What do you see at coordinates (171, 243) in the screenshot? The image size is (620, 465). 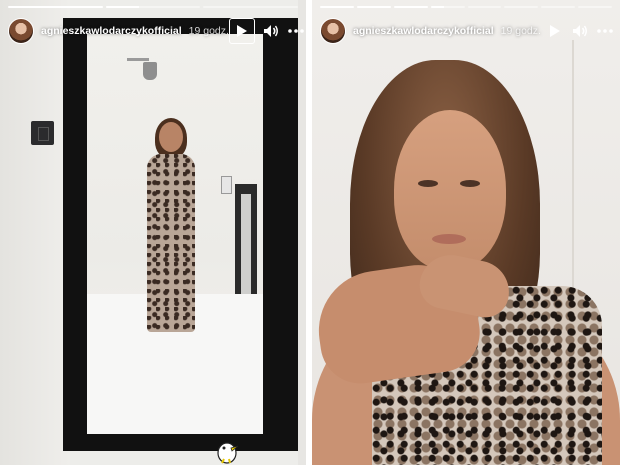 I see `leopard-dress` at bounding box center [171, 243].